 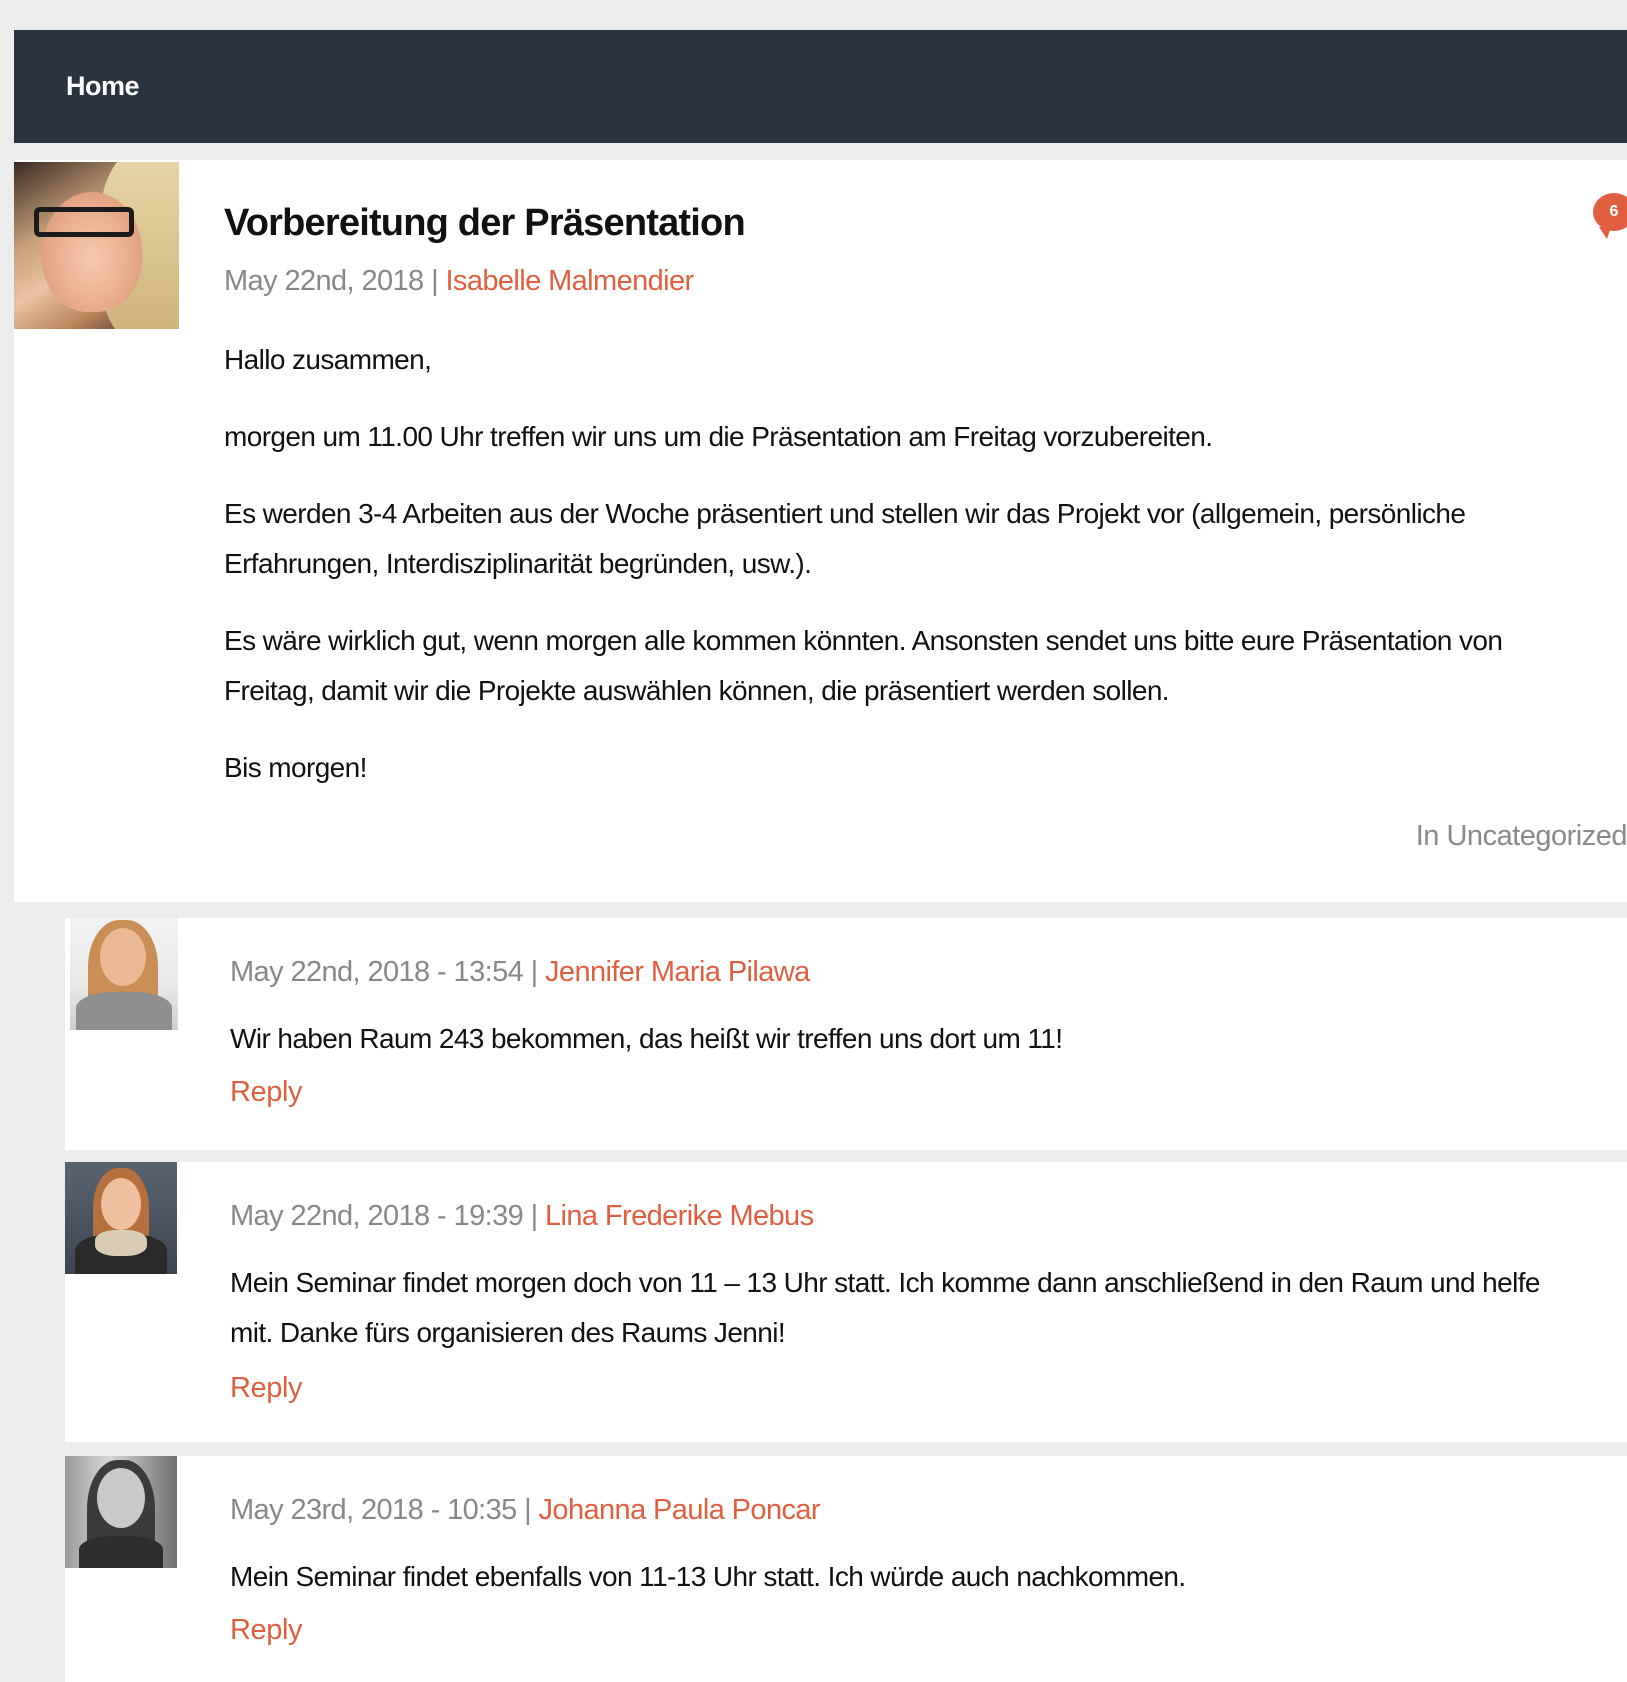 I want to click on post-title: Vorbereitung der Präsentation, so click(x=485, y=223).